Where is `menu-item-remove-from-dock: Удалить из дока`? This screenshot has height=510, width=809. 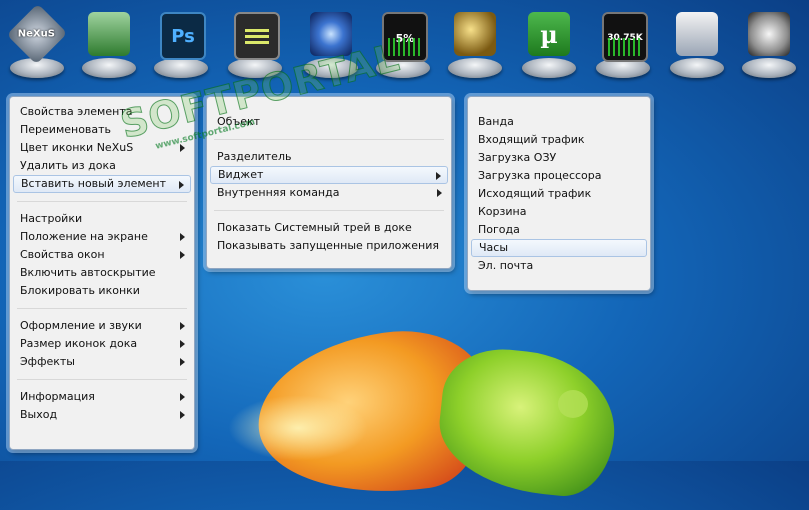
menu-item-remove-from-dock: Удалить из дока is located at coordinates (102, 166).